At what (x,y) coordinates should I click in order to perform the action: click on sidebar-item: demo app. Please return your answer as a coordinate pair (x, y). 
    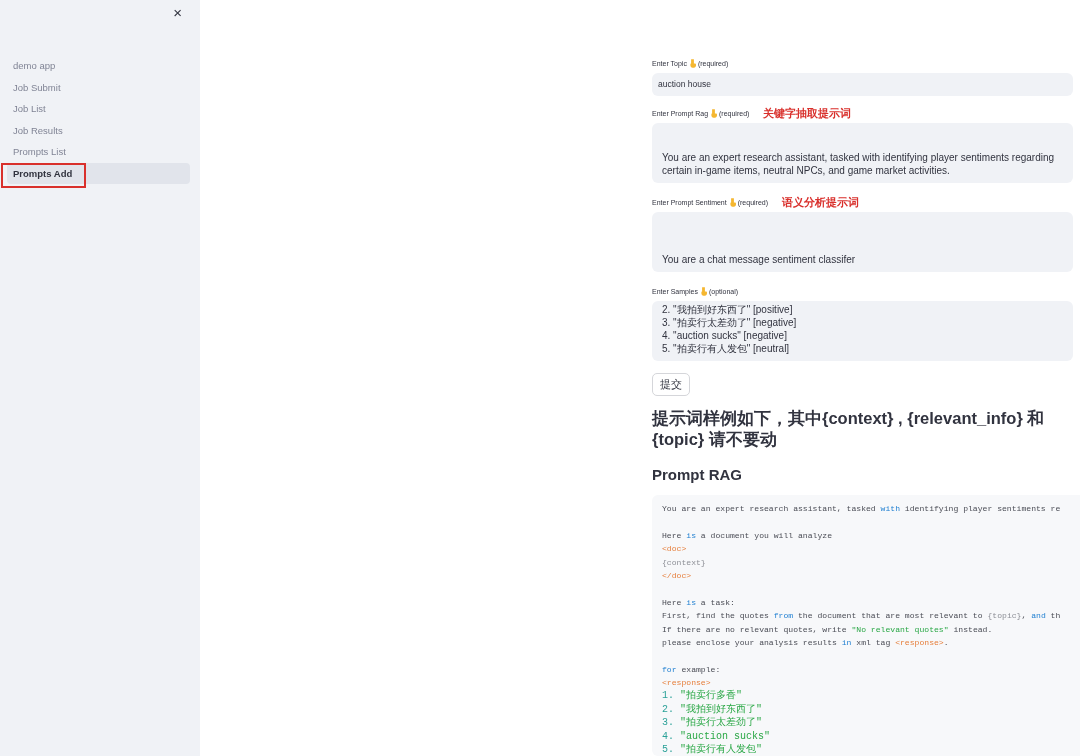
    Looking at the image, I should click on (98, 66).